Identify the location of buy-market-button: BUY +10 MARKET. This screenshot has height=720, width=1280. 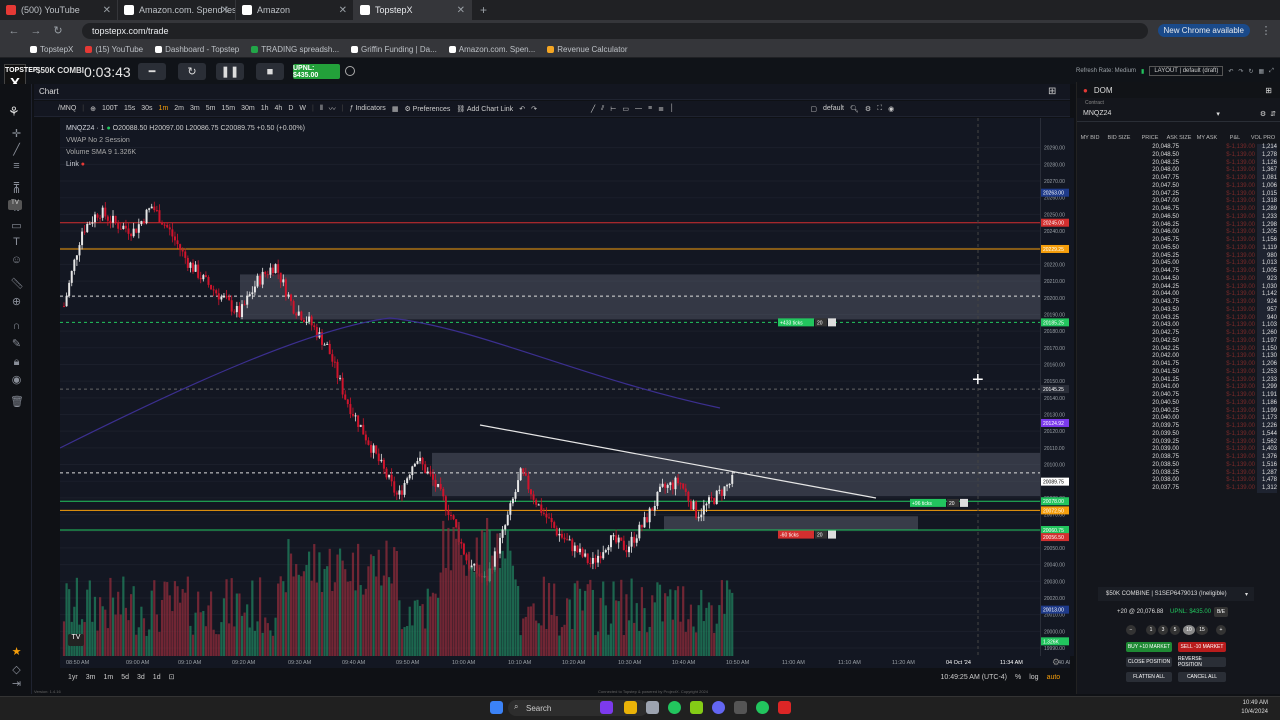
(1149, 647).